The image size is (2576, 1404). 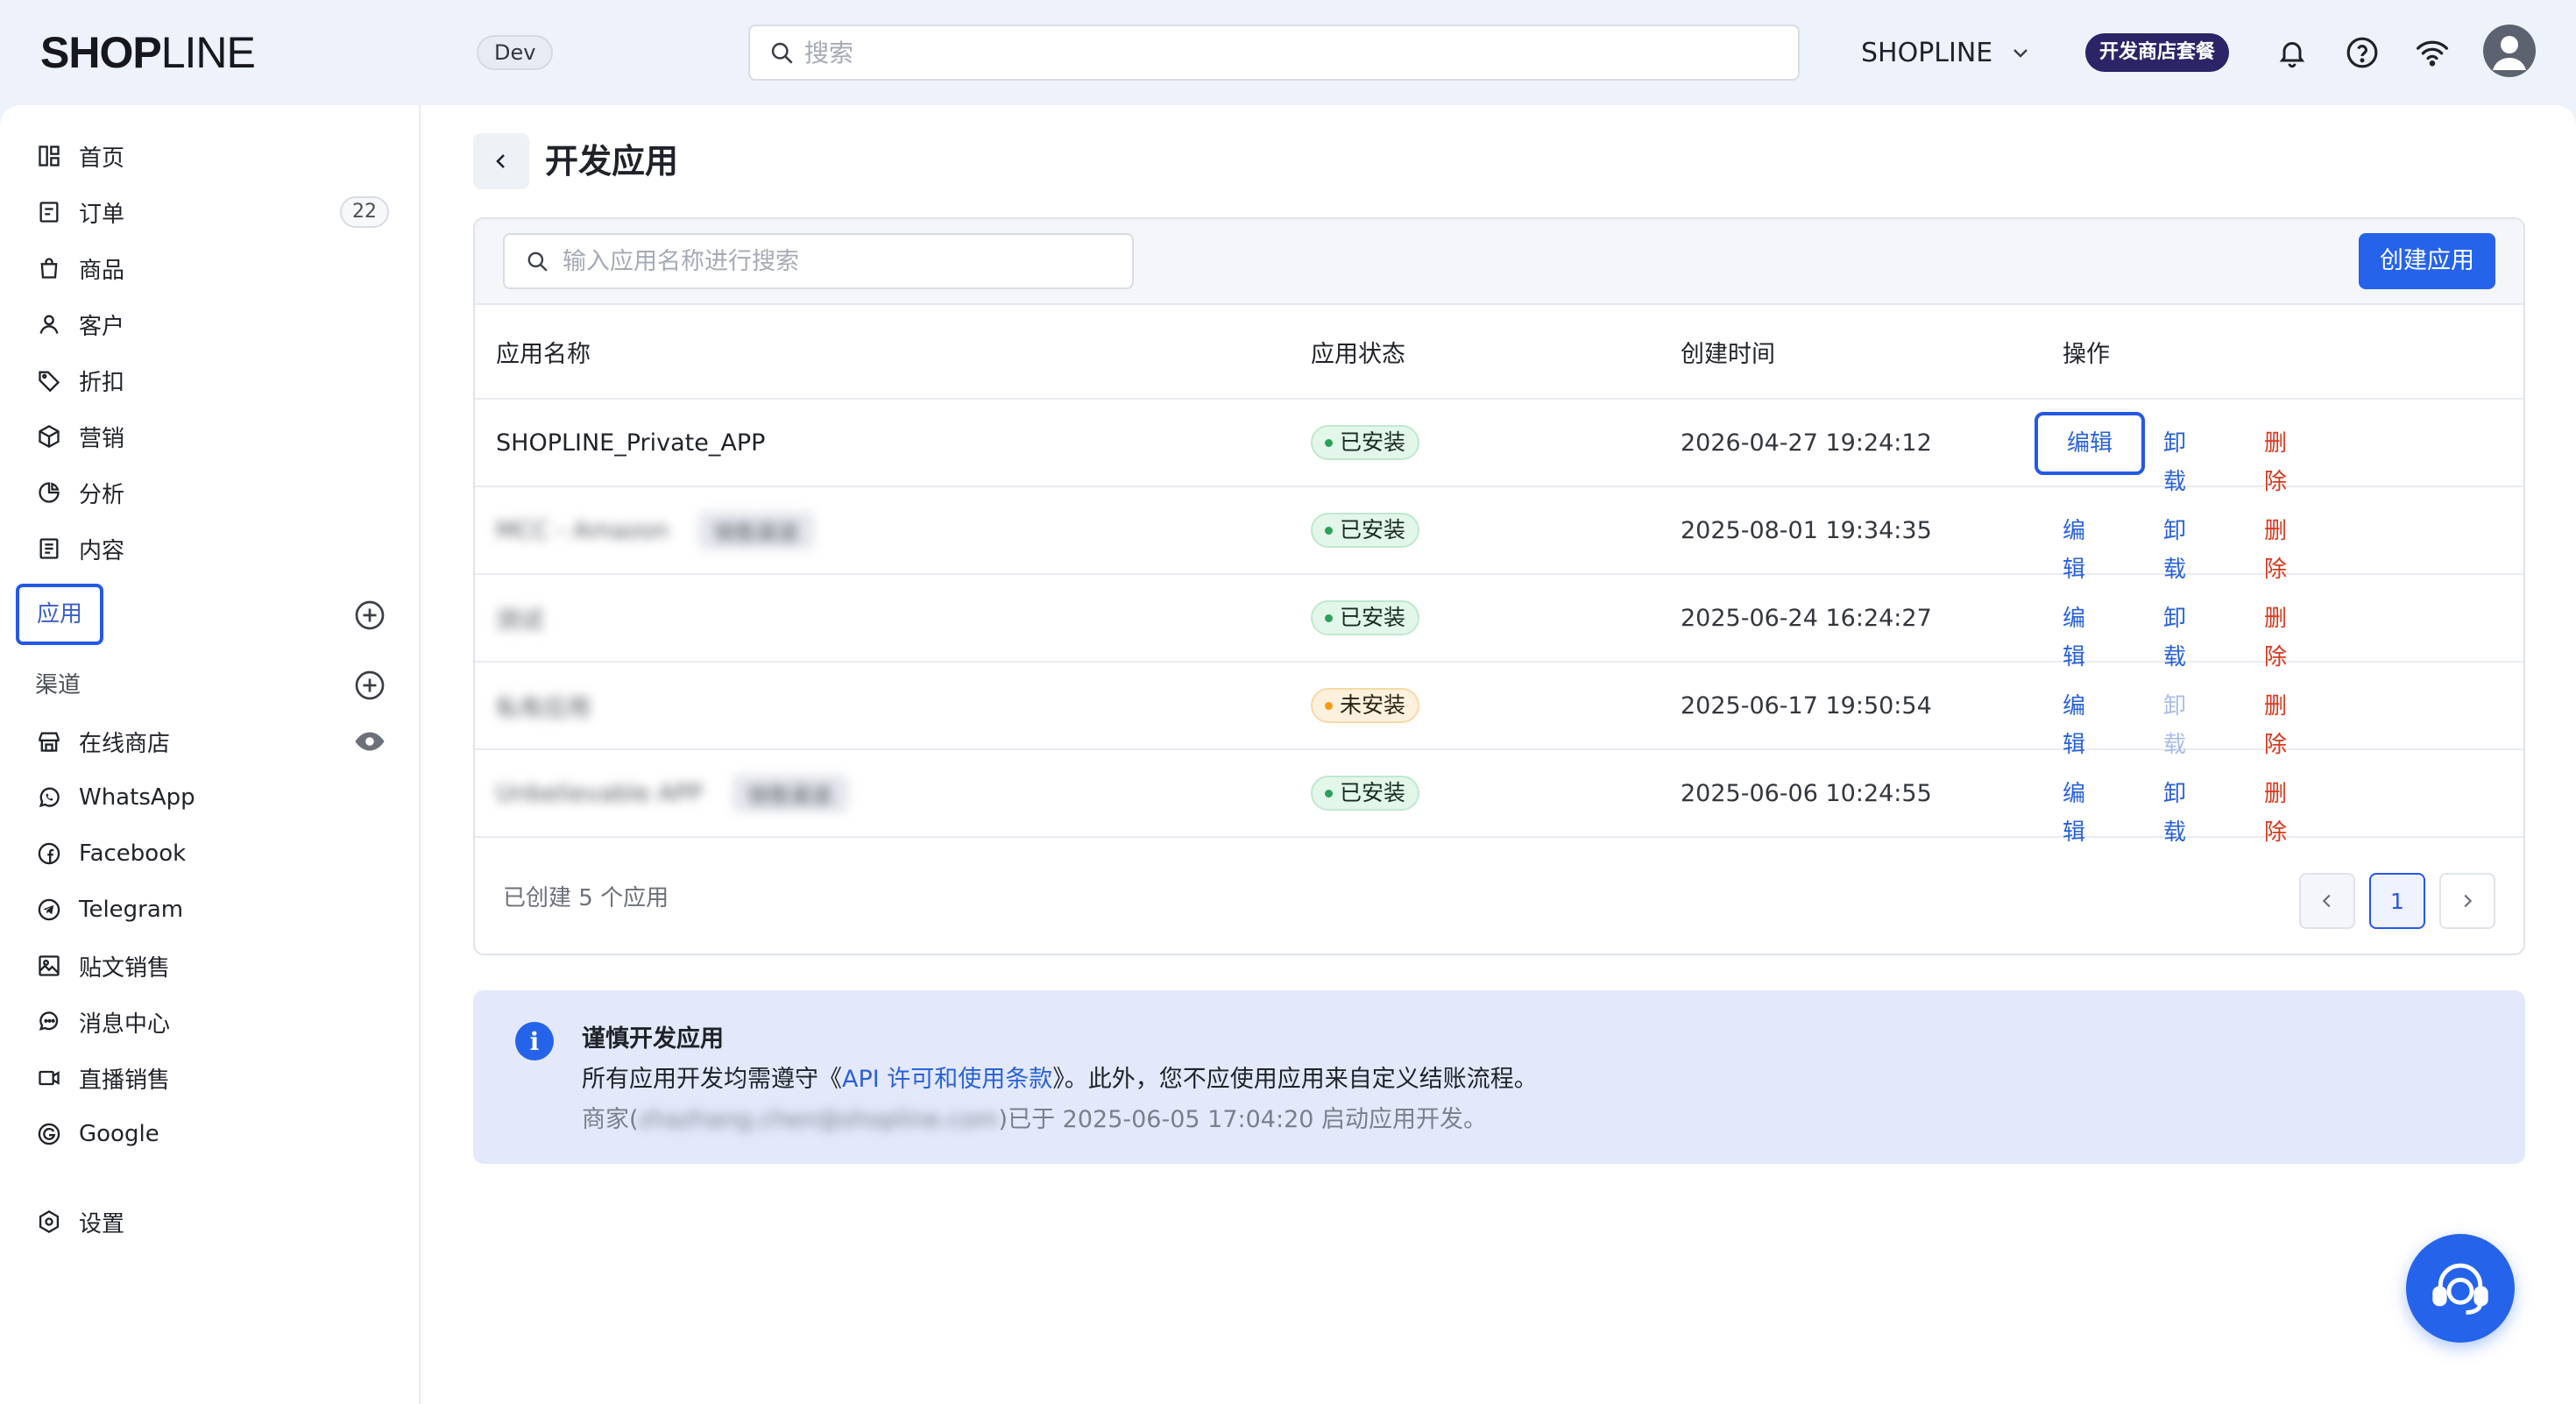 I want to click on shopline-logo: SHOPLINE, so click(x=148, y=52).